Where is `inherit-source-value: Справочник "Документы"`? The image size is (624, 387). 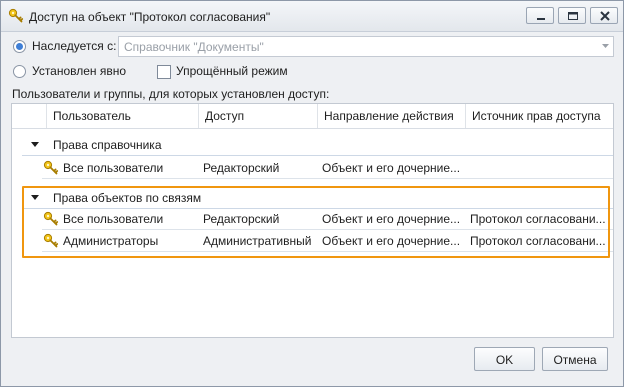 inherit-source-value: Справочник "Документы" is located at coordinates (194, 47).